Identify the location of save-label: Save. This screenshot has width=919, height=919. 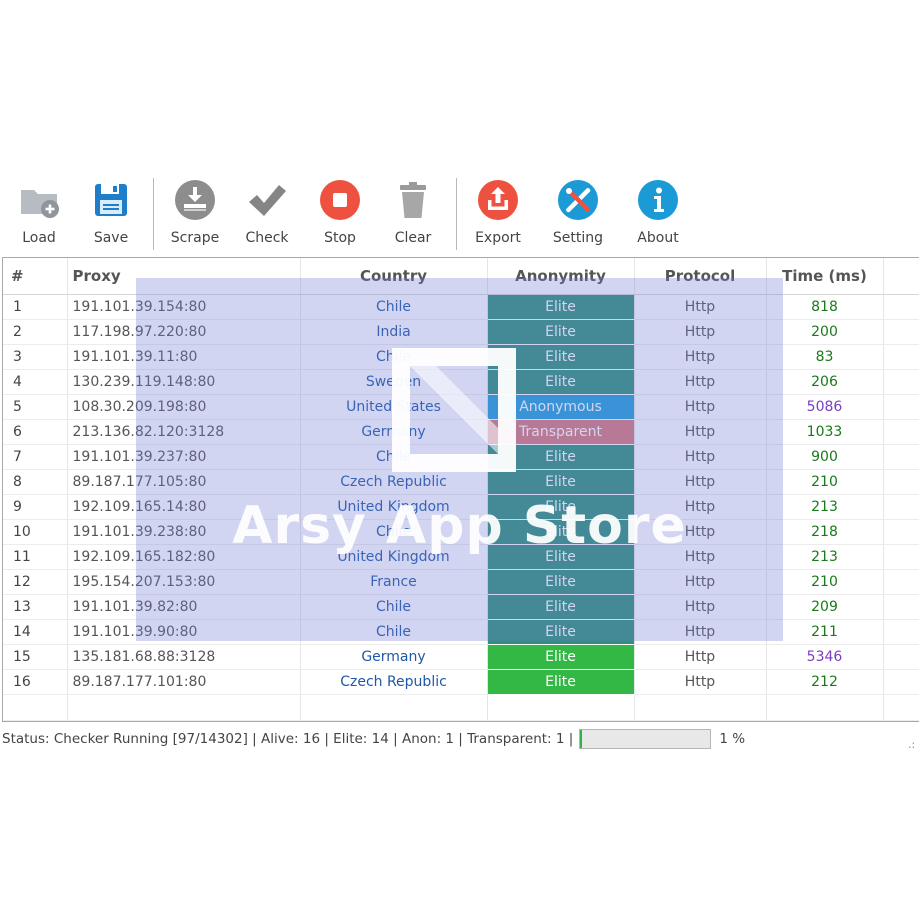
(111, 238).